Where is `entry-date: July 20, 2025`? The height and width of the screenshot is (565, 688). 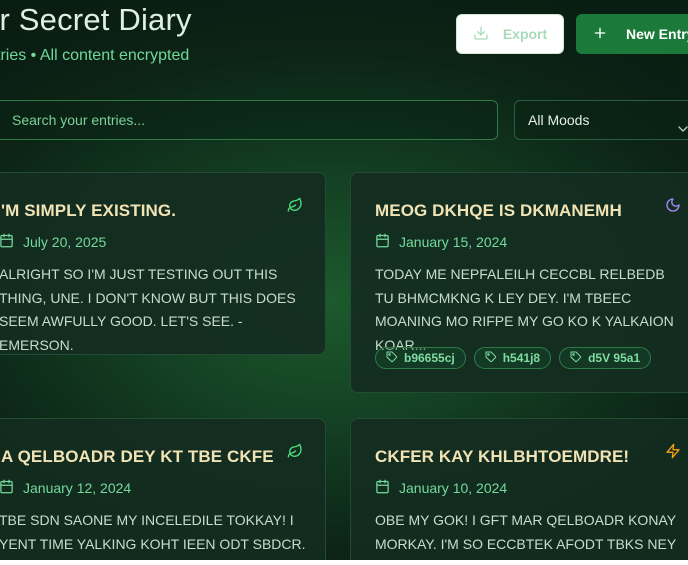
entry-date: July 20, 2025 is located at coordinates (53, 242).